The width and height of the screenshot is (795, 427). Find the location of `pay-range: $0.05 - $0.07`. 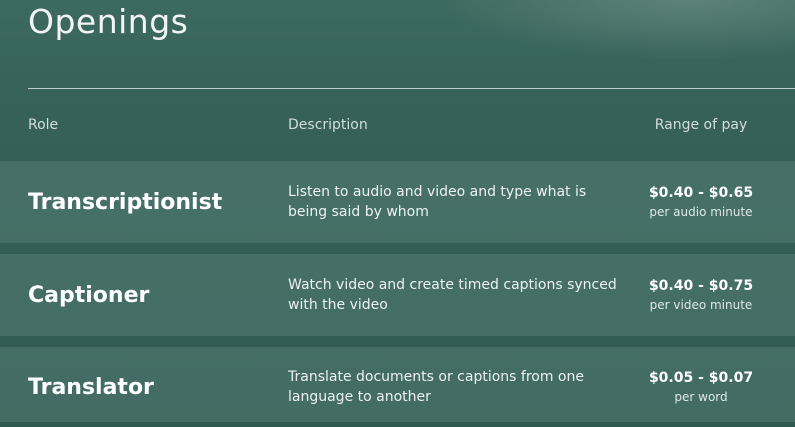

pay-range: $0.05 - $0.07 is located at coordinates (701, 378).